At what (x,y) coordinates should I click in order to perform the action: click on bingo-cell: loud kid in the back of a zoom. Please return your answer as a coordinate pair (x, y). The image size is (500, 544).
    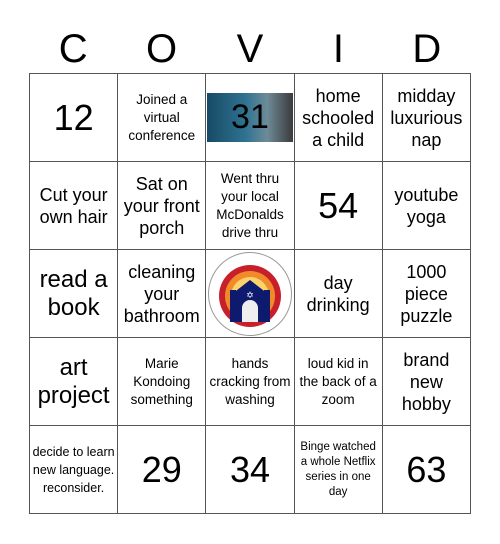
    Looking at the image, I should click on (338, 381).